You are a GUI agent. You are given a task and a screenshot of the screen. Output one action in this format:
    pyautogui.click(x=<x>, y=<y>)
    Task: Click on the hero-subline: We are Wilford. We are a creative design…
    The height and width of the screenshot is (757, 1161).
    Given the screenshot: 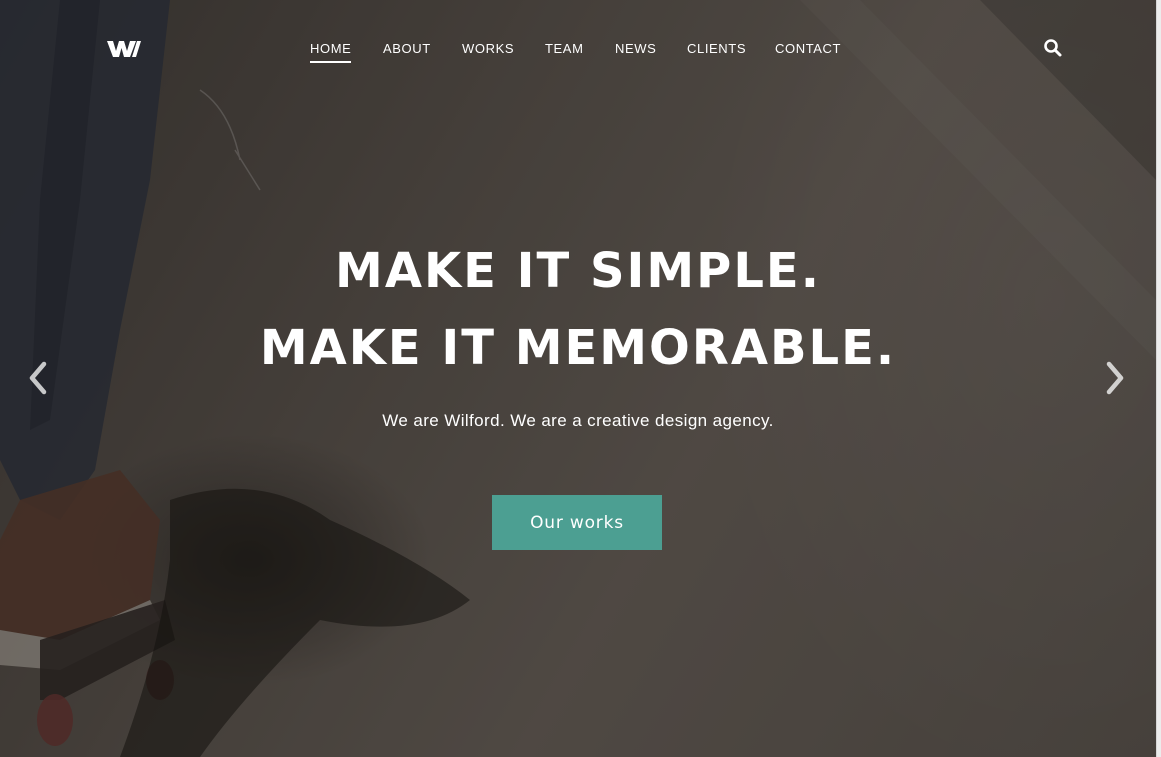 What is the action you would take?
    pyautogui.click(x=578, y=420)
    